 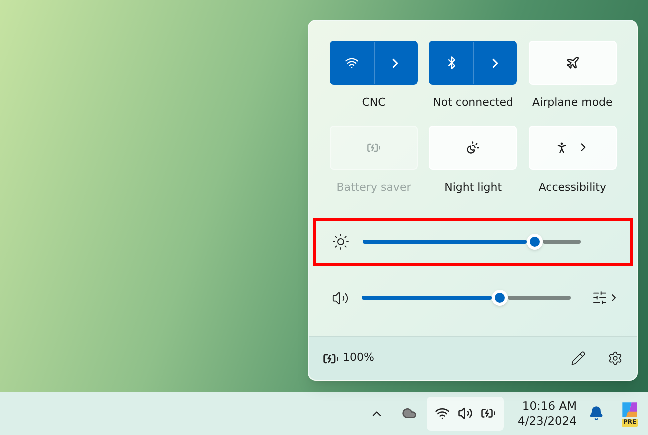 What do you see at coordinates (572, 103) in the screenshot?
I see `tile-label: Airplane mode` at bounding box center [572, 103].